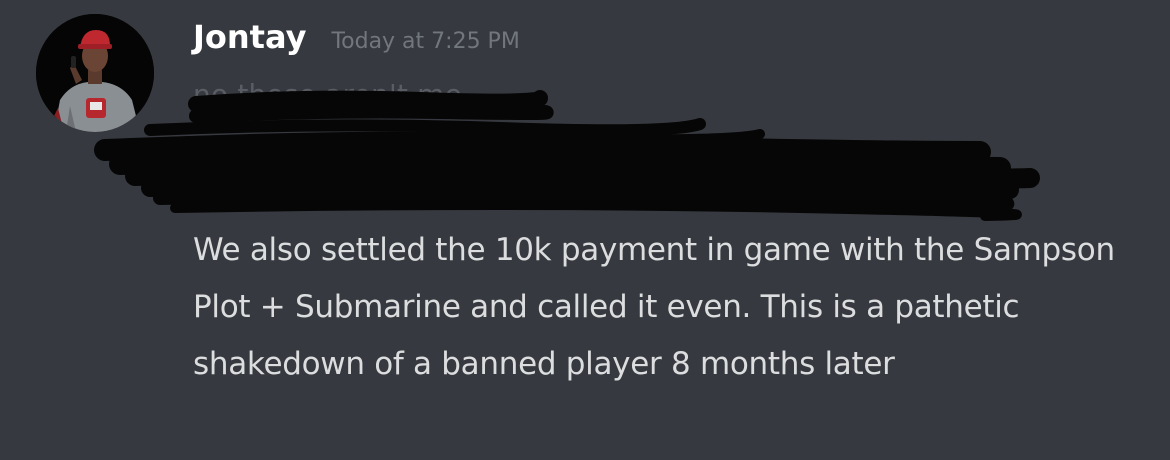 The image size is (1170, 460). Describe the element at coordinates (328, 94) in the screenshot. I see `scribbled-text-line: no those aren't me` at that location.